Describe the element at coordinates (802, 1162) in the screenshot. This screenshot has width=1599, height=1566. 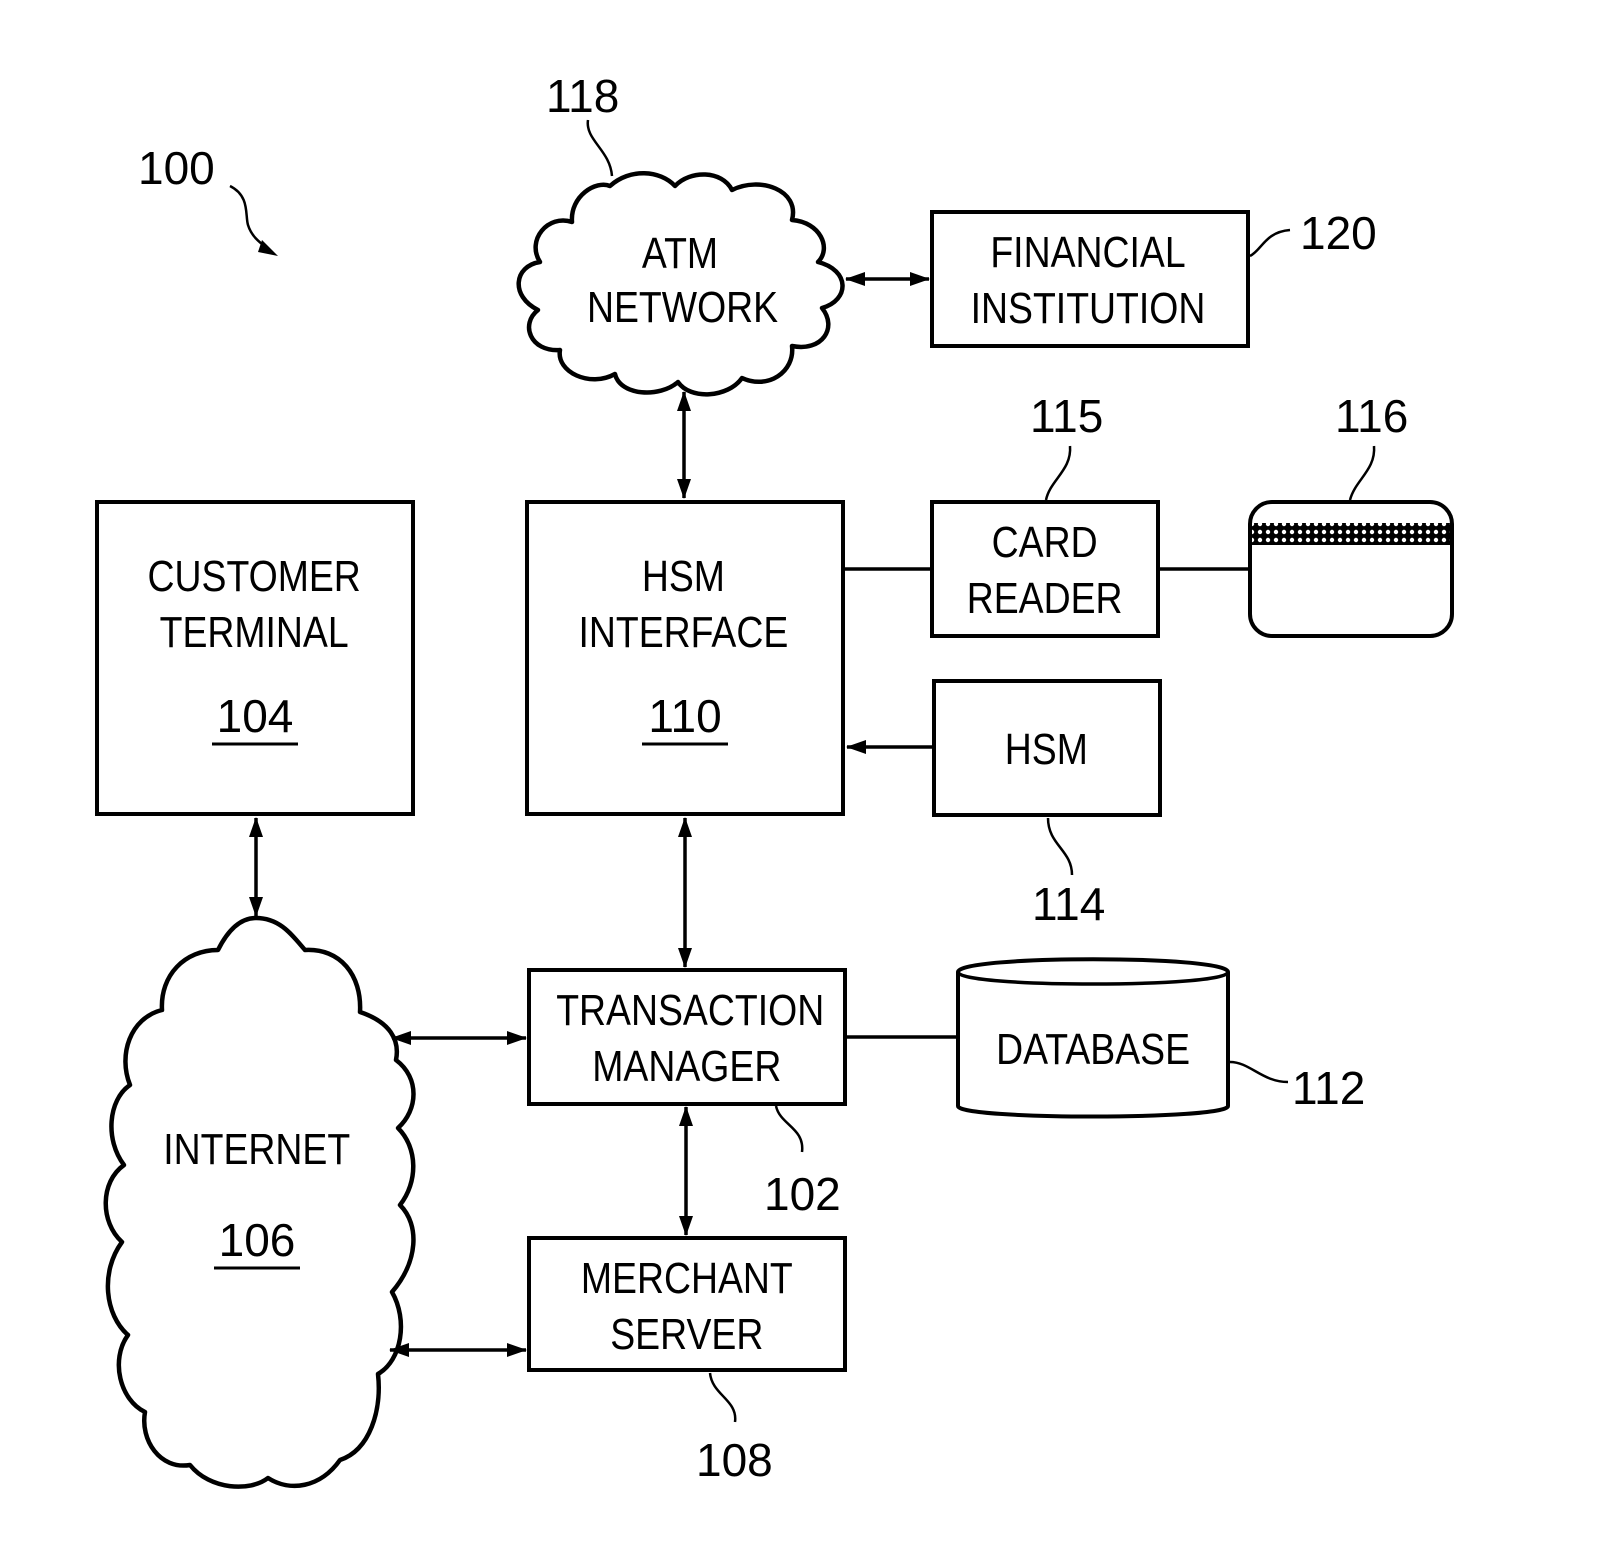
I see `ref-102: 102` at that location.